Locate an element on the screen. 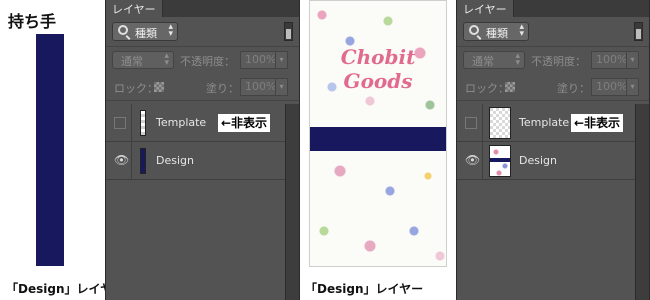 The height and width of the screenshot is (300, 650). logo-text-line-2: Goods is located at coordinates (378, 81).